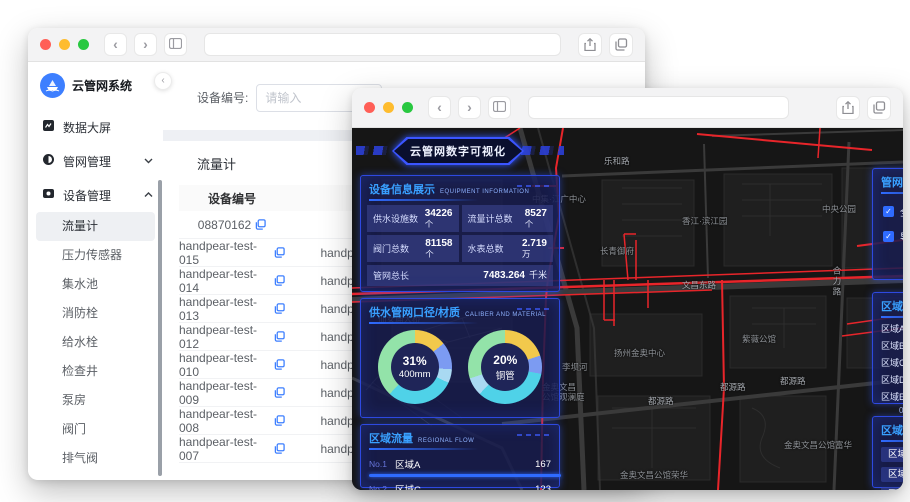  What do you see at coordinates (373, 150) in the screenshot?
I see `header-left-decoration` at bounding box center [373, 150].